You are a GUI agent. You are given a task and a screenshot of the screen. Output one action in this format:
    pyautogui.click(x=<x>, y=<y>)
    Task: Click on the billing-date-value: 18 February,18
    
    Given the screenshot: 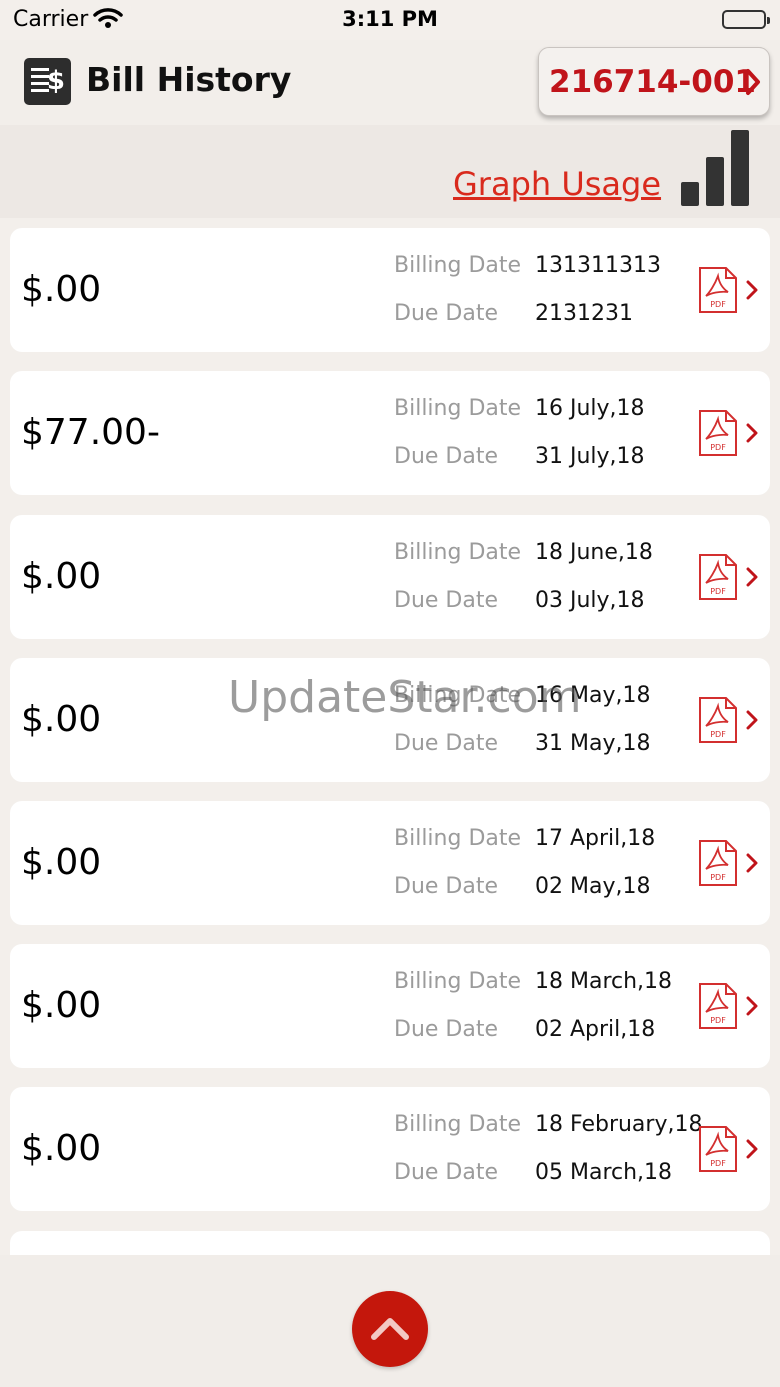 What is the action you would take?
    pyautogui.click(x=619, y=1124)
    